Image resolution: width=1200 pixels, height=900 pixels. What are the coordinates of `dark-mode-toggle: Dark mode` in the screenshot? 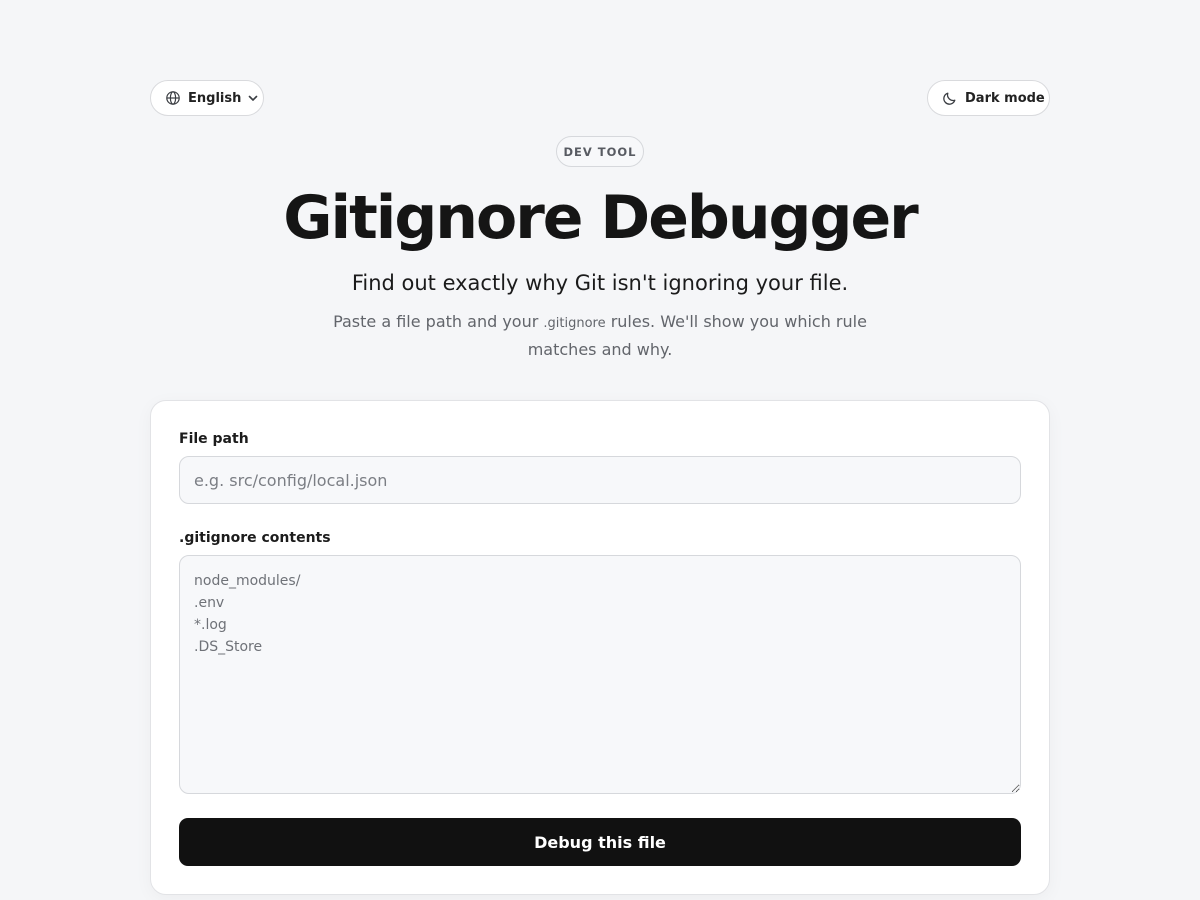 It's located at (988, 98).